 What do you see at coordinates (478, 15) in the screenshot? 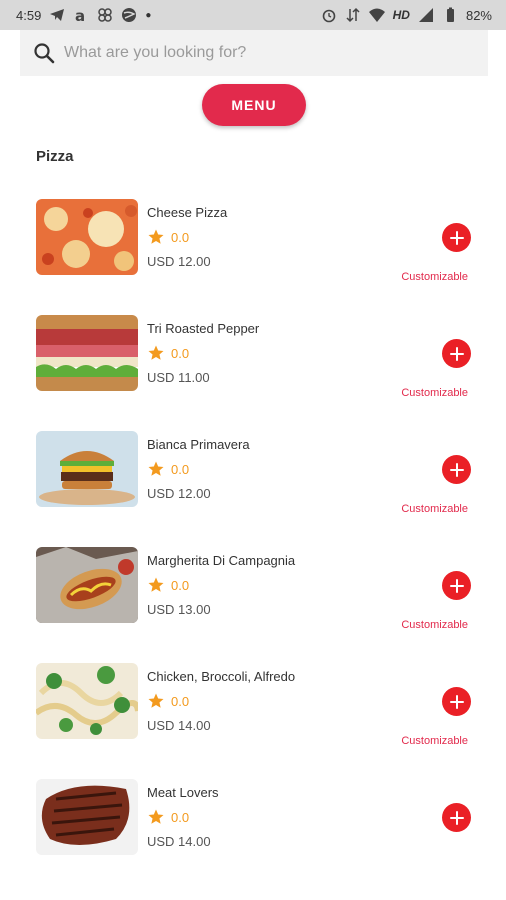
I see `battery-percent: 82%` at bounding box center [478, 15].